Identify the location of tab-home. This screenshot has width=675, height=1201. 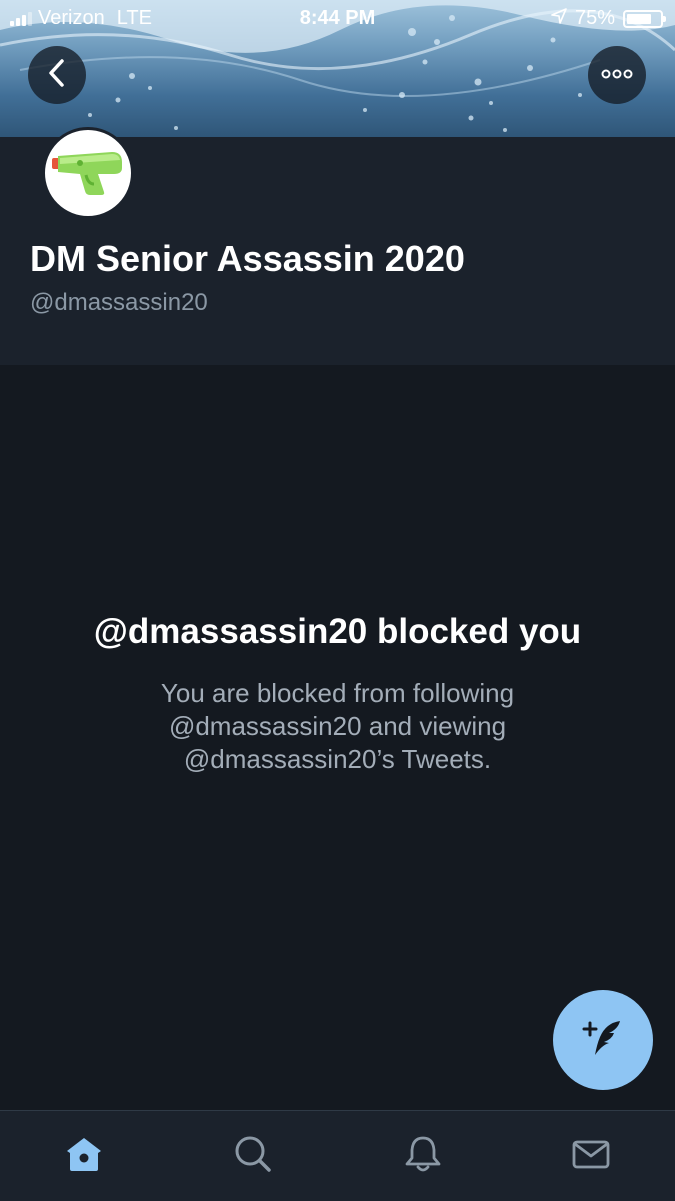
(84, 1156).